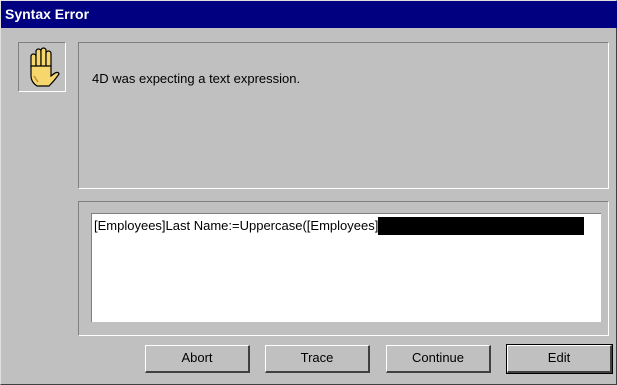 This screenshot has height=385, width=617. Describe the element at coordinates (317, 359) in the screenshot. I see `trace-button: Trace` at that location.